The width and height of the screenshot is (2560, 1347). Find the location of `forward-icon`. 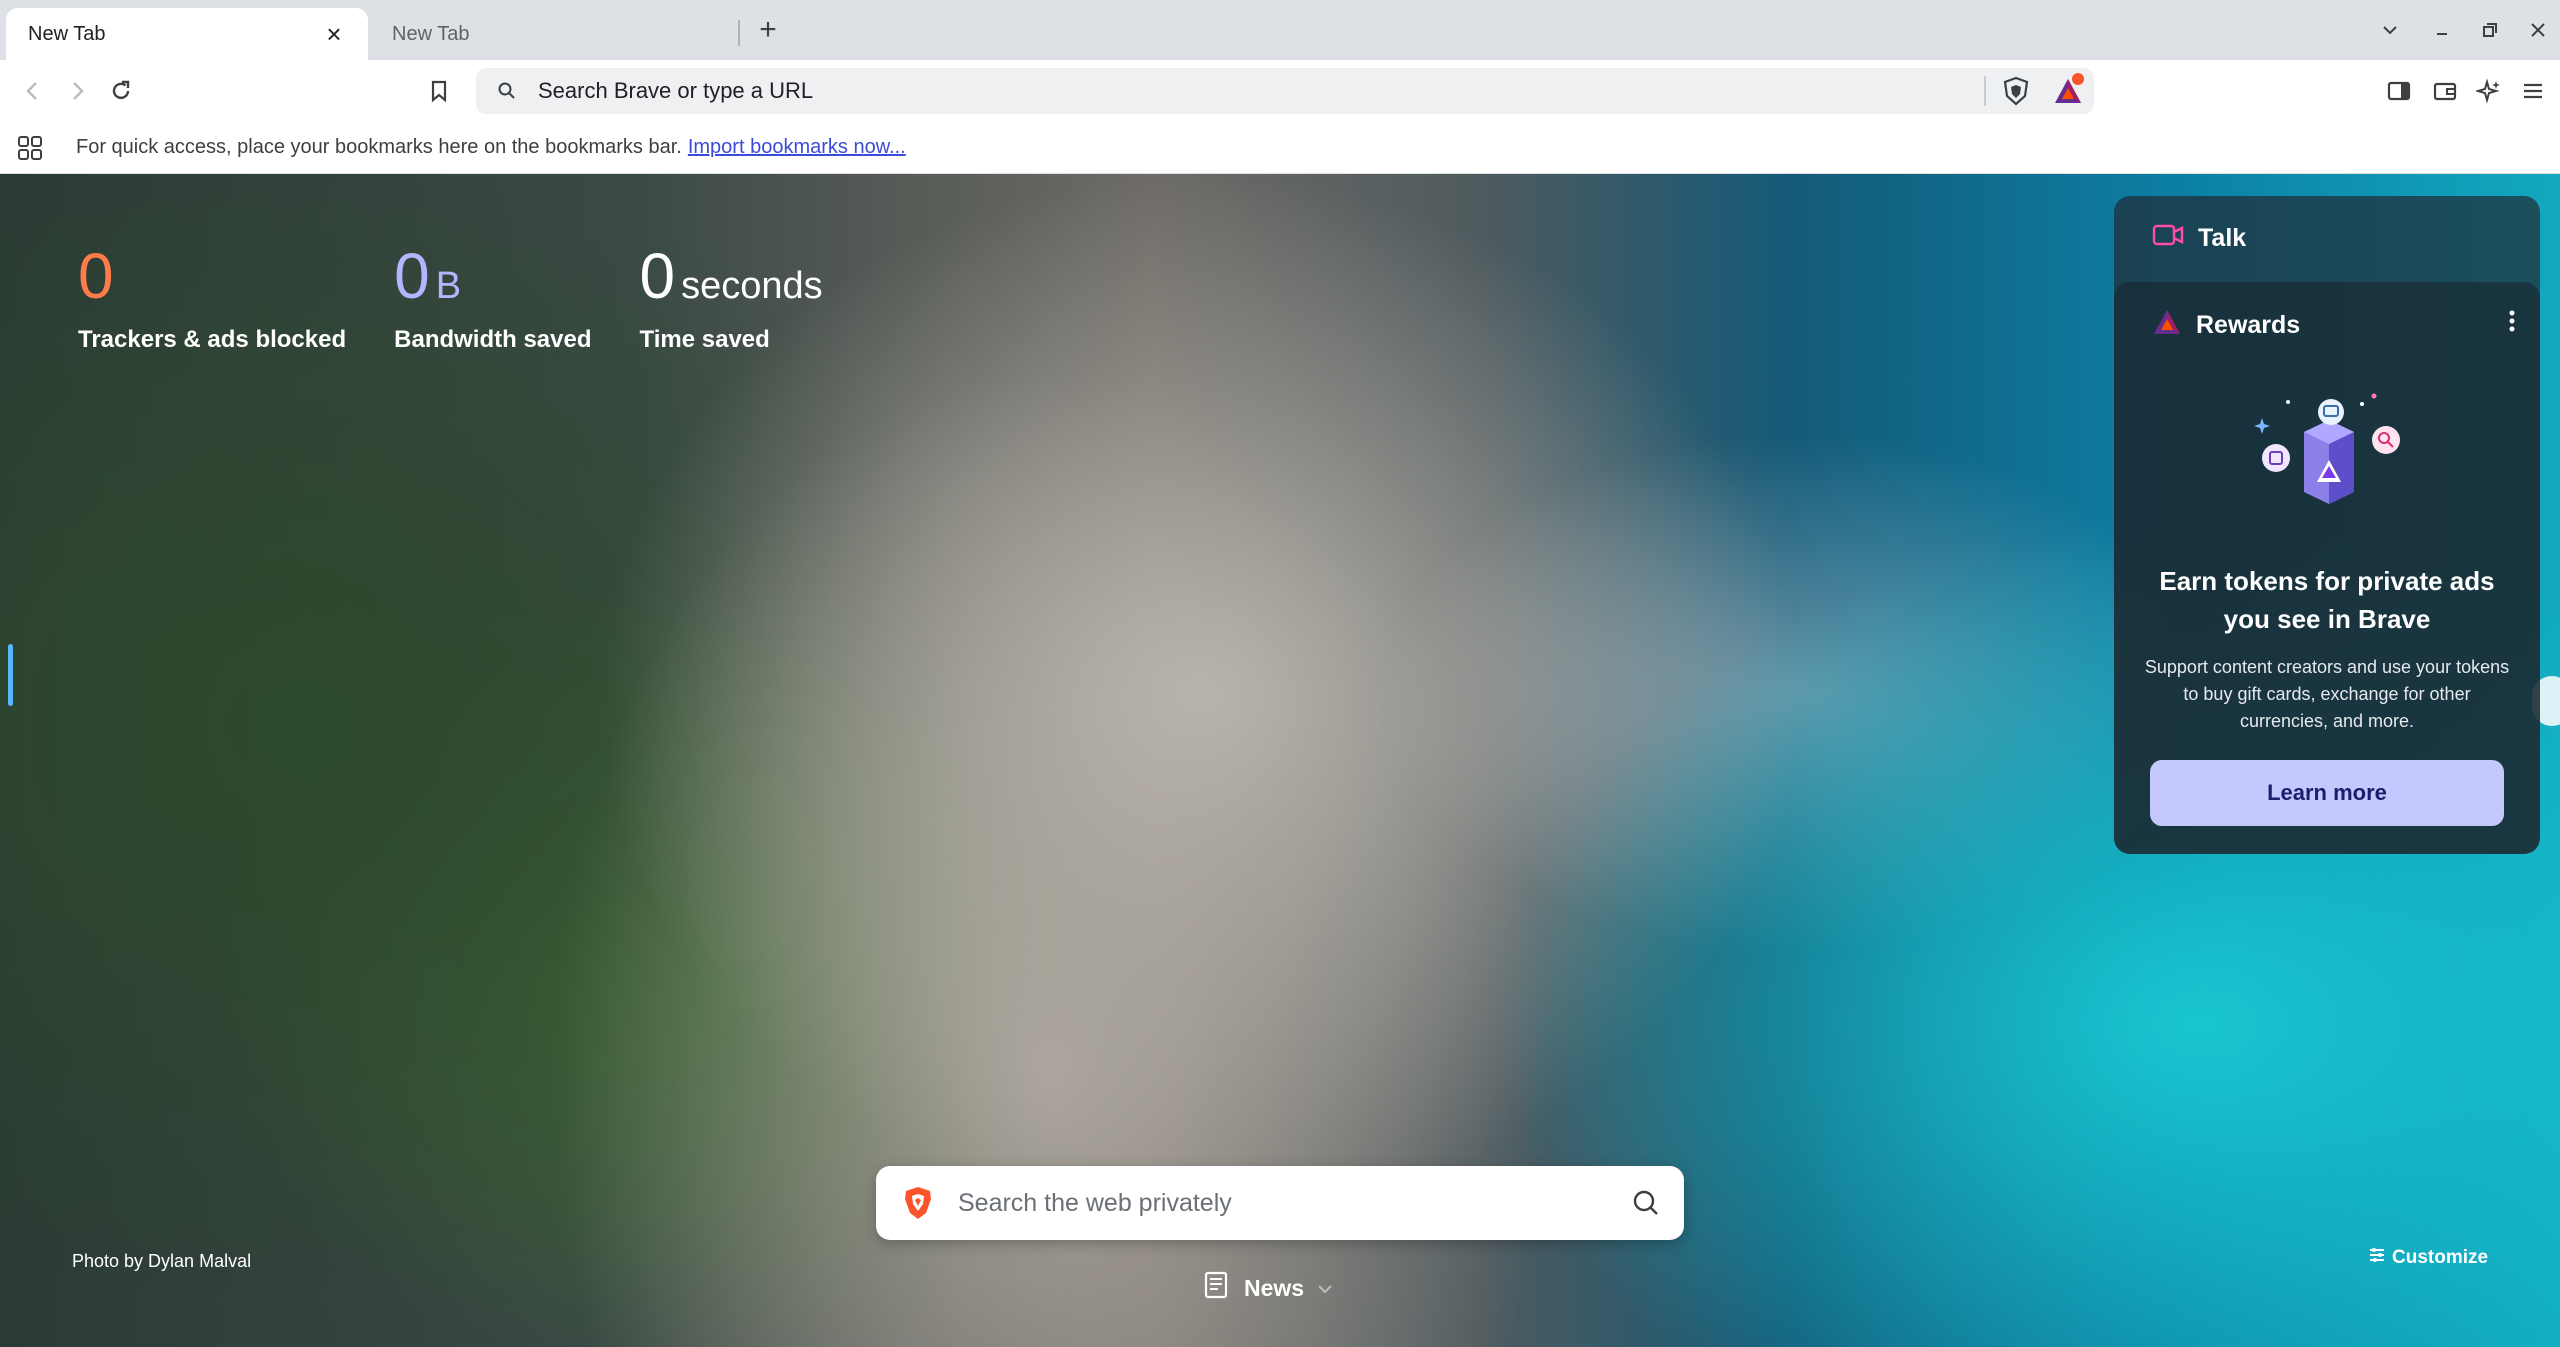

forward-icon is located at coordinates (77, 91).